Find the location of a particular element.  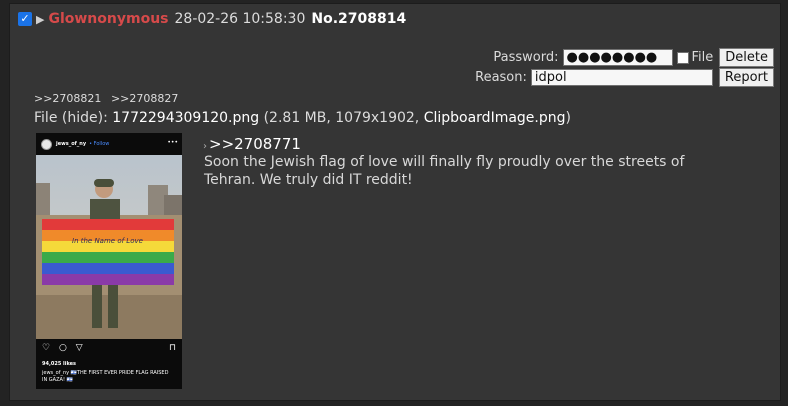

poster-name: Glownonymous is located at coordinates (108, 19).